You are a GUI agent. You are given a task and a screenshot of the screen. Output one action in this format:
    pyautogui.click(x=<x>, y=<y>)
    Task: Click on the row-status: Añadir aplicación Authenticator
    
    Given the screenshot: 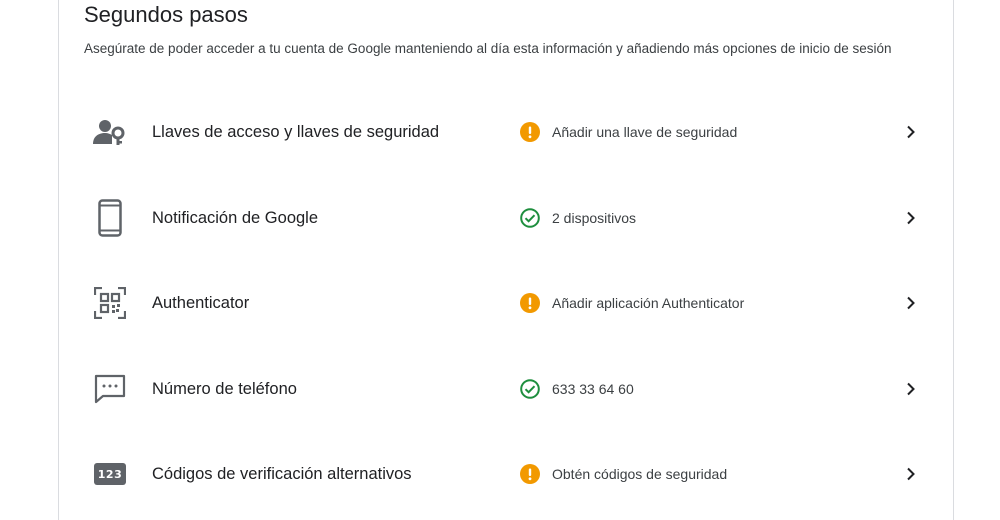 What is the action you would take?
    pyautogui.click(x=632, y=303)
    